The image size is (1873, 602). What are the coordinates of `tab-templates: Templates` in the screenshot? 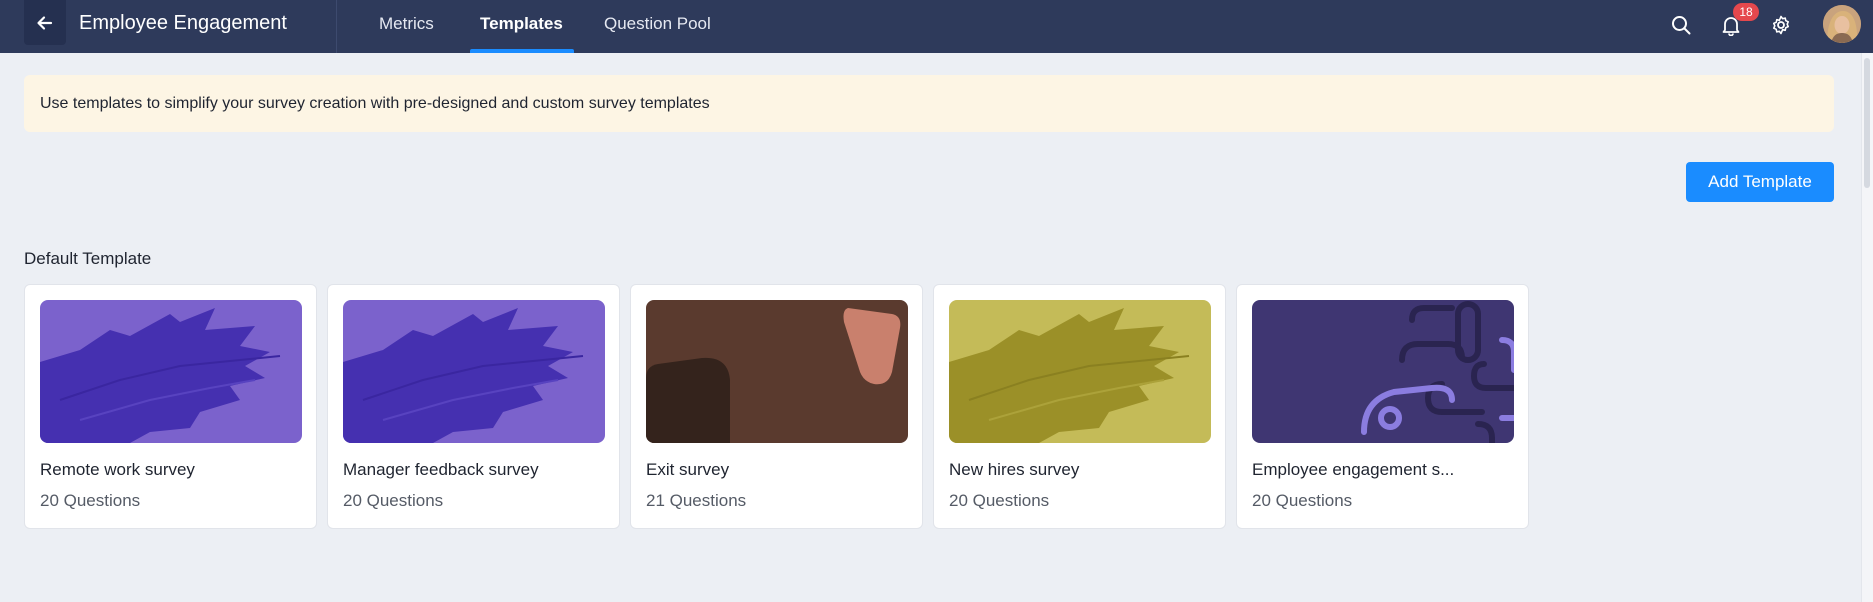 It's located at (521, 24).